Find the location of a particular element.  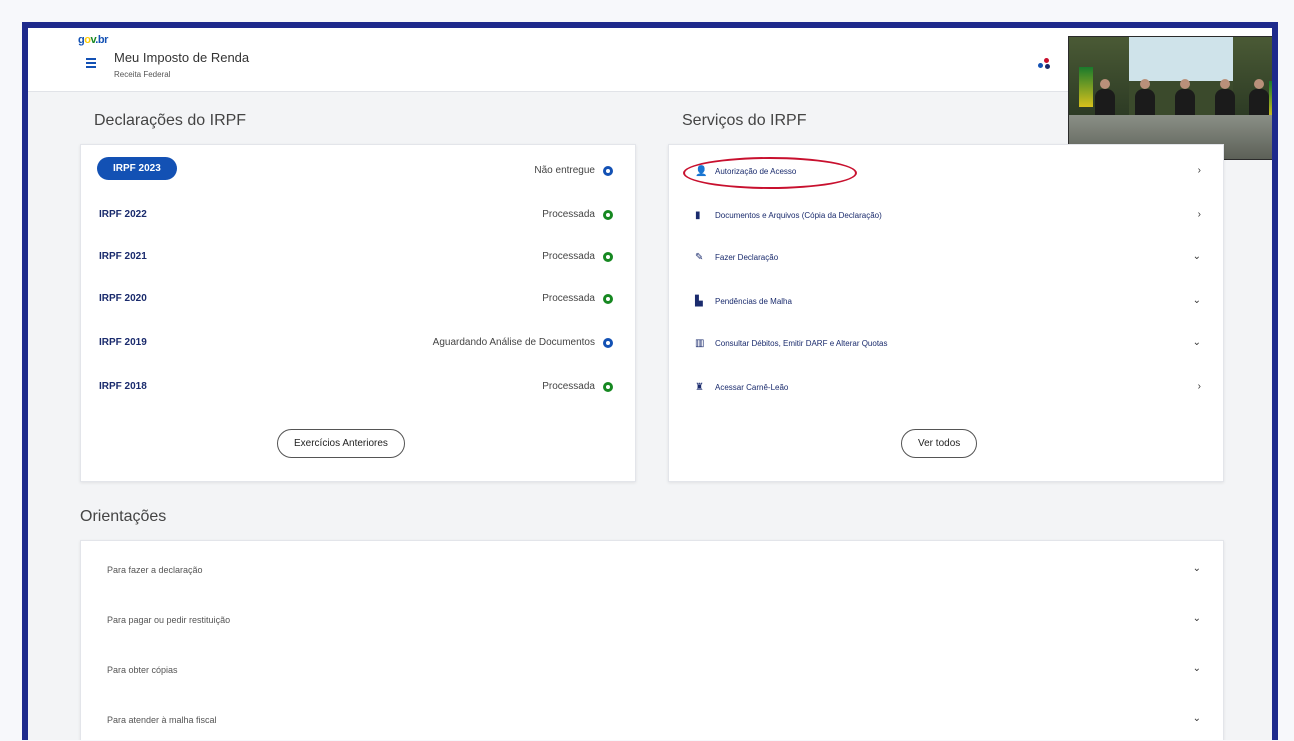

servico-label: Pendências de Malha is located at coordinates (753, 301).